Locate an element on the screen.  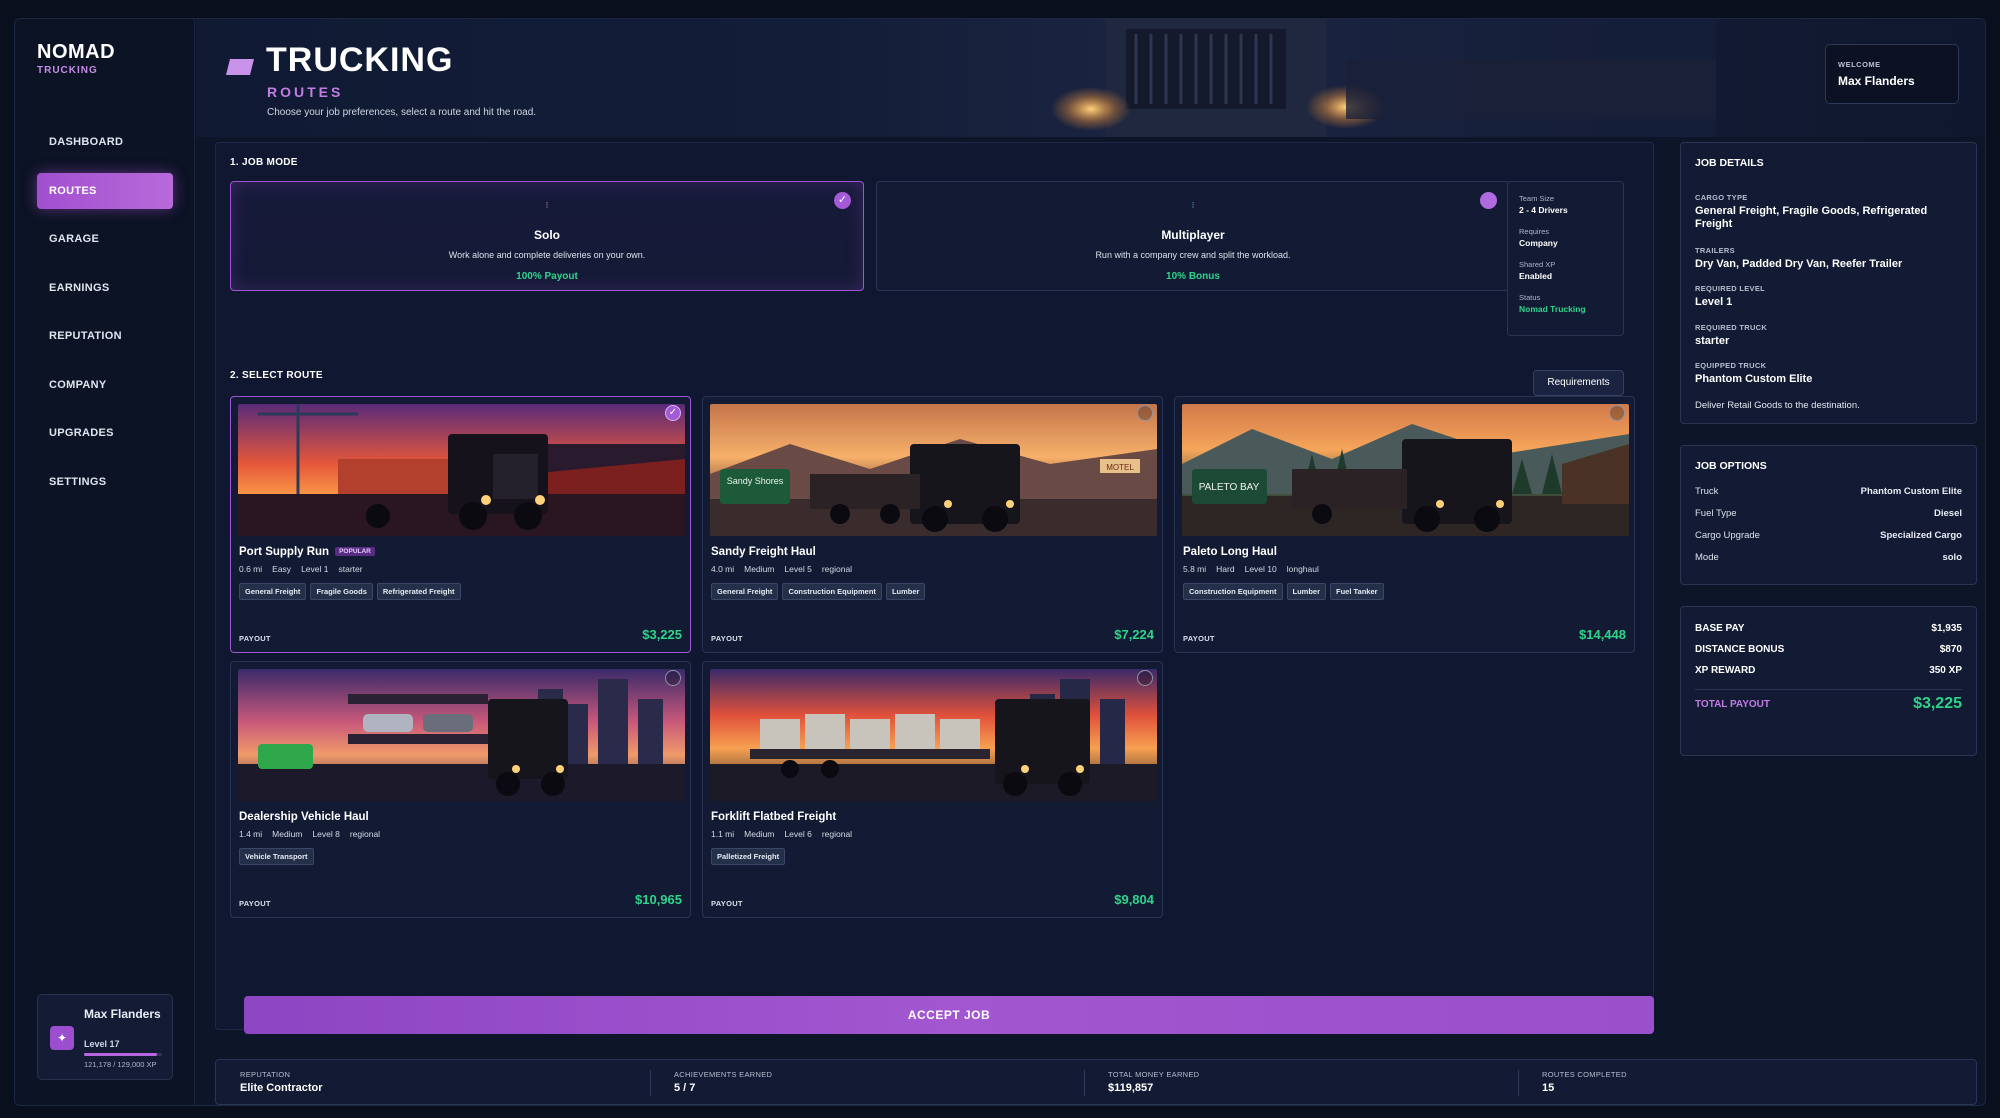
team-info-key: Requires is located at coordinates (1534, 231).